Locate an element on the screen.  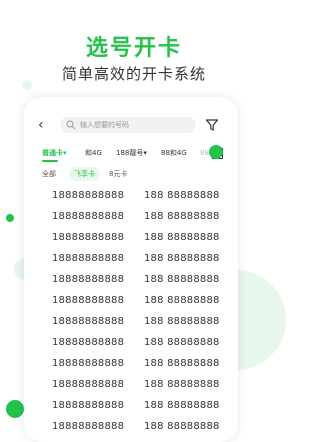
chip-8yuan: 8元卡 is located at coordinates (118, 174).